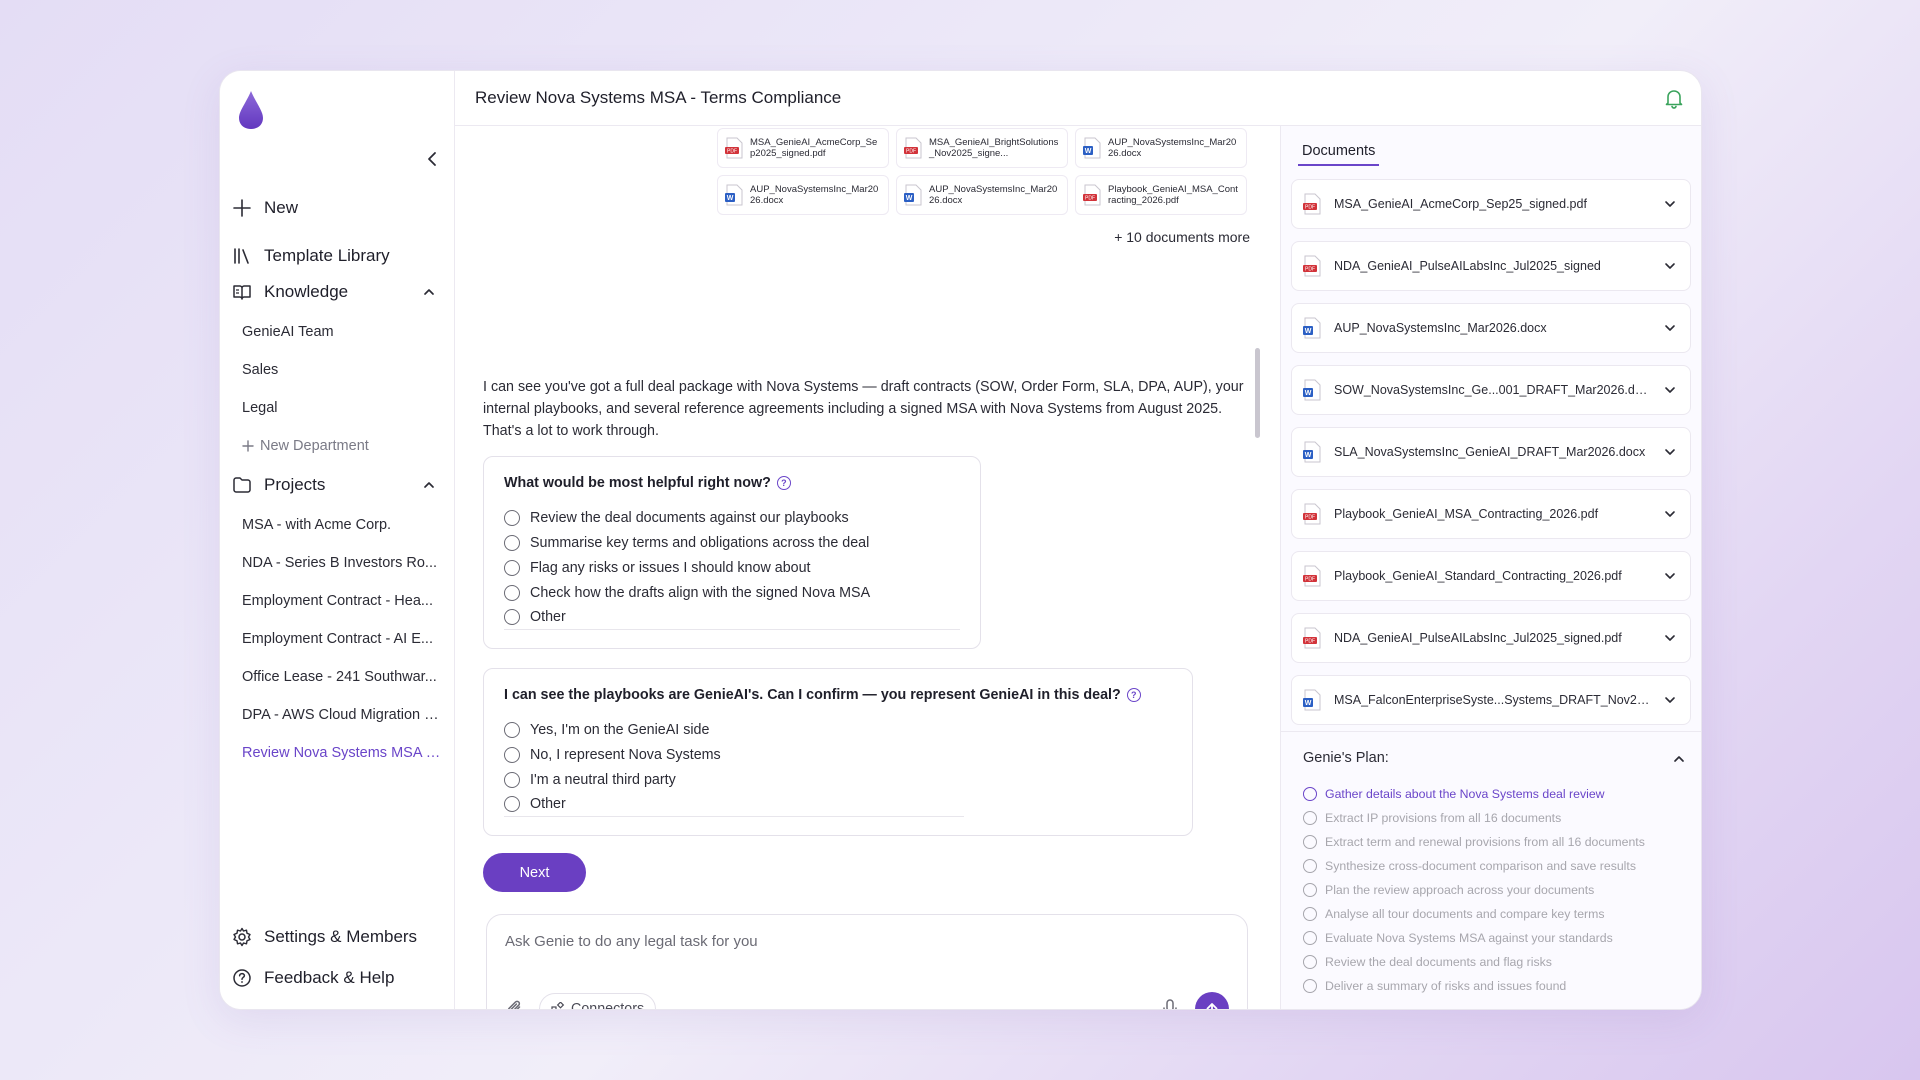 The height and width of the screenshot is (1080, 1920). What do you see at coordinates (342, 525) in the screenshot?
I see `project-item: MSA - with Acme Corp.` at bounding box center [342, 525].